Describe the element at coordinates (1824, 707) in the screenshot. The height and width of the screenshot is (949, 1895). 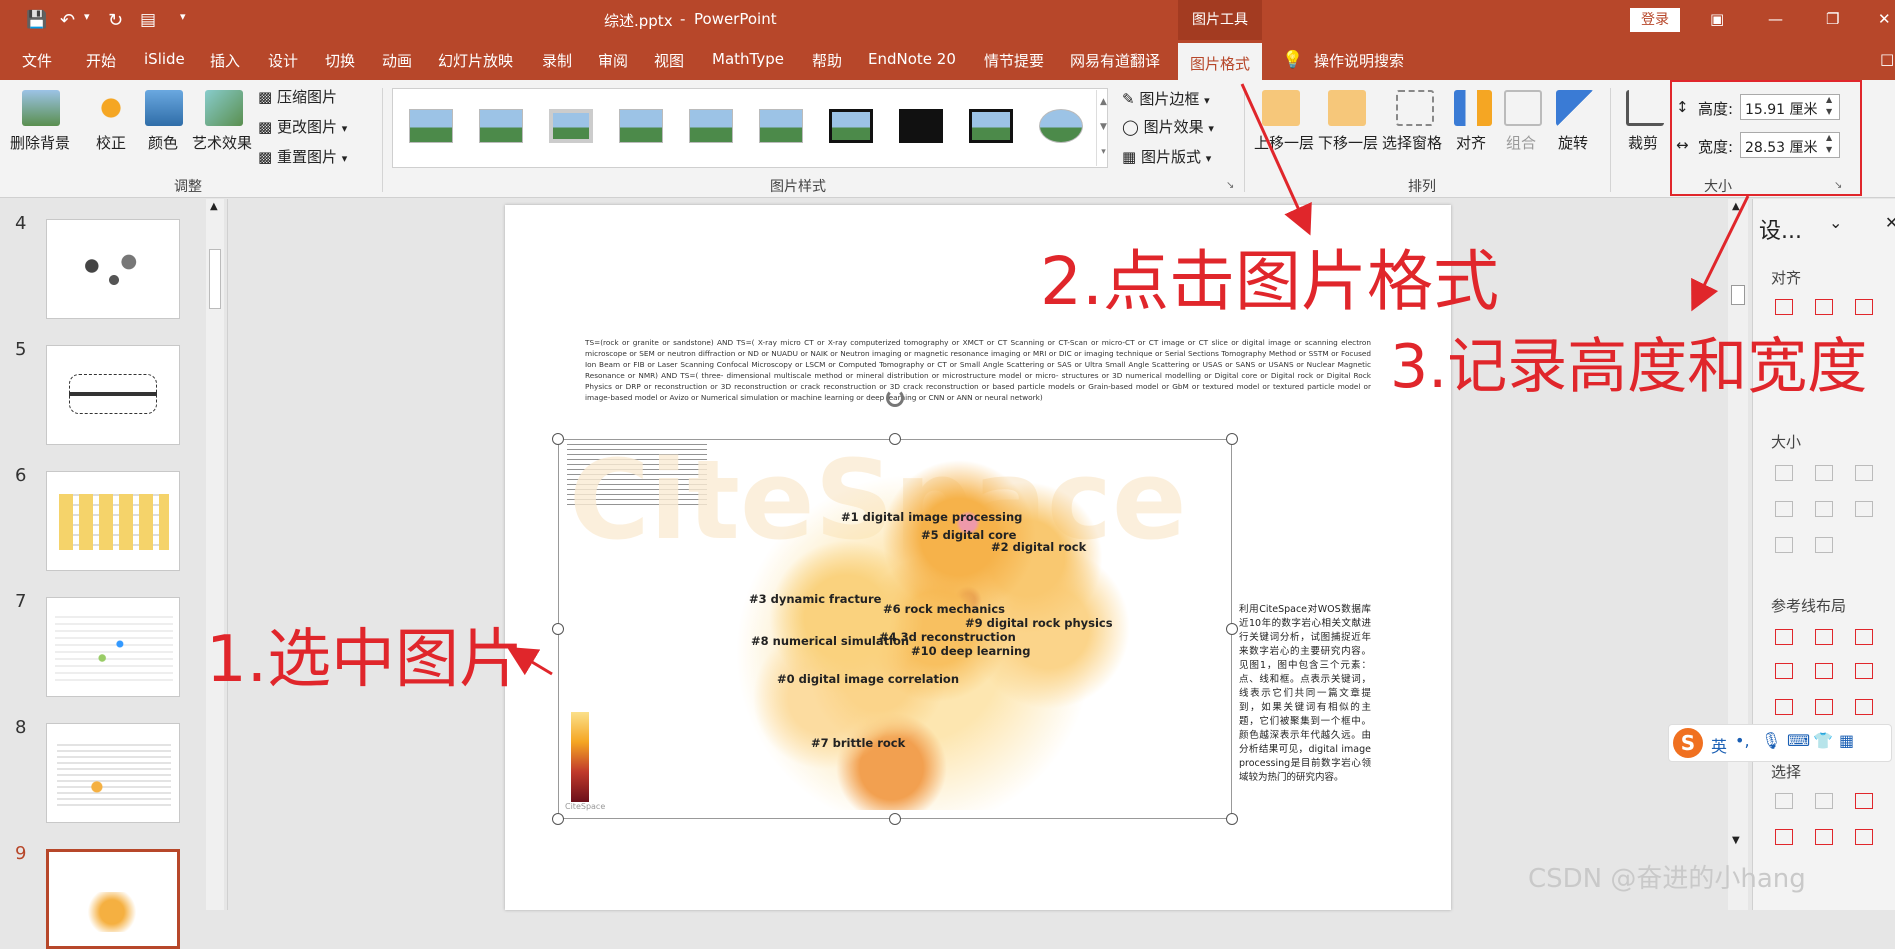
I see `guide-vspace-icon` at that location.